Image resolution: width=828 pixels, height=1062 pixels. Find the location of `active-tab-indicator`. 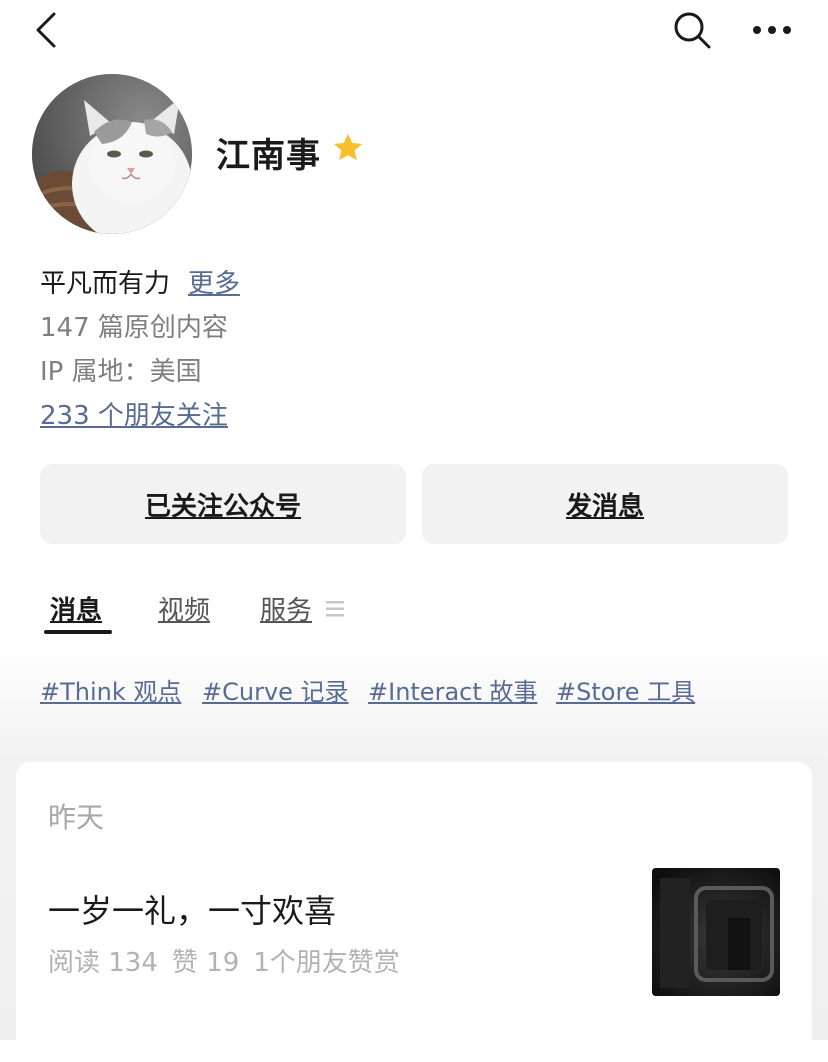

active-tab-indicator is located at coordinates (78, 632).